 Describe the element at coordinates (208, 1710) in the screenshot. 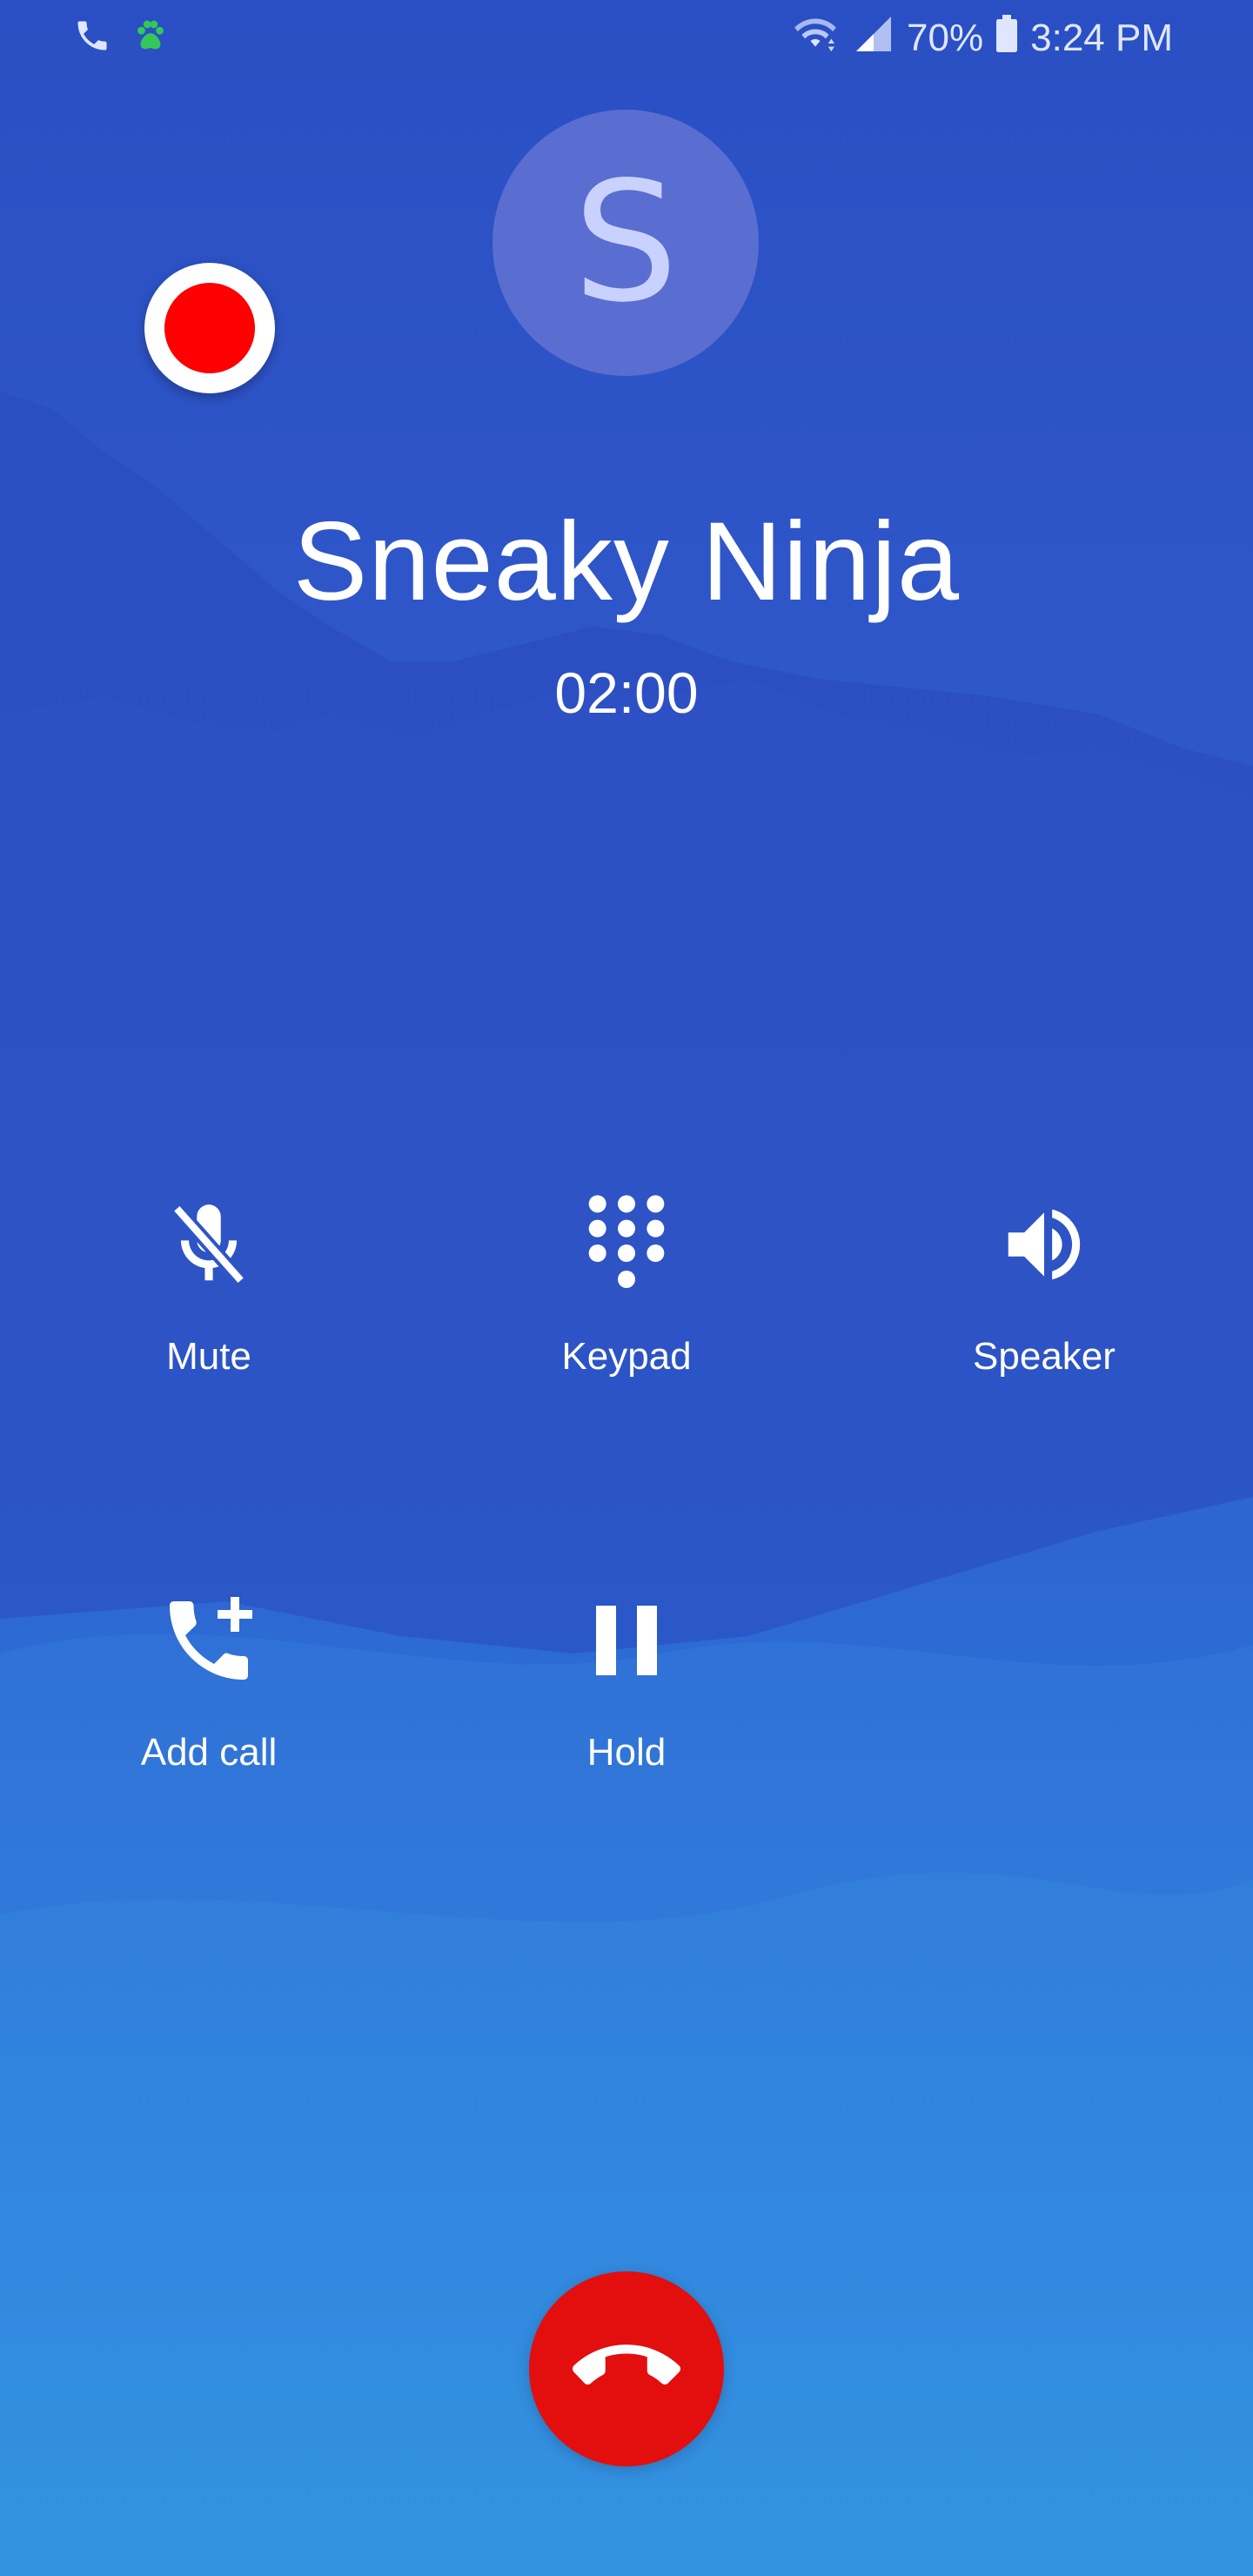

I see `add-call-button: Add call` at that location.